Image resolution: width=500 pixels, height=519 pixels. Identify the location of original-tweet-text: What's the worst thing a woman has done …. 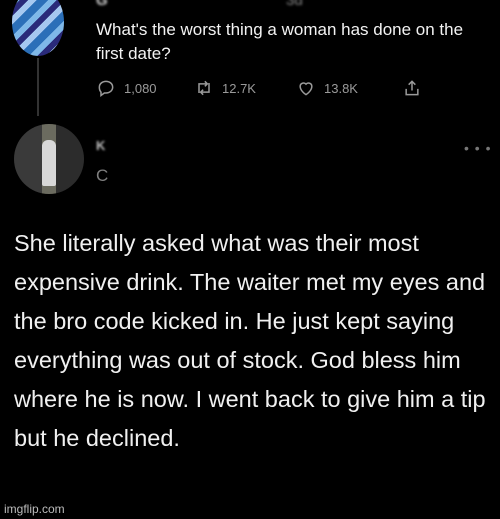
(280, 41).